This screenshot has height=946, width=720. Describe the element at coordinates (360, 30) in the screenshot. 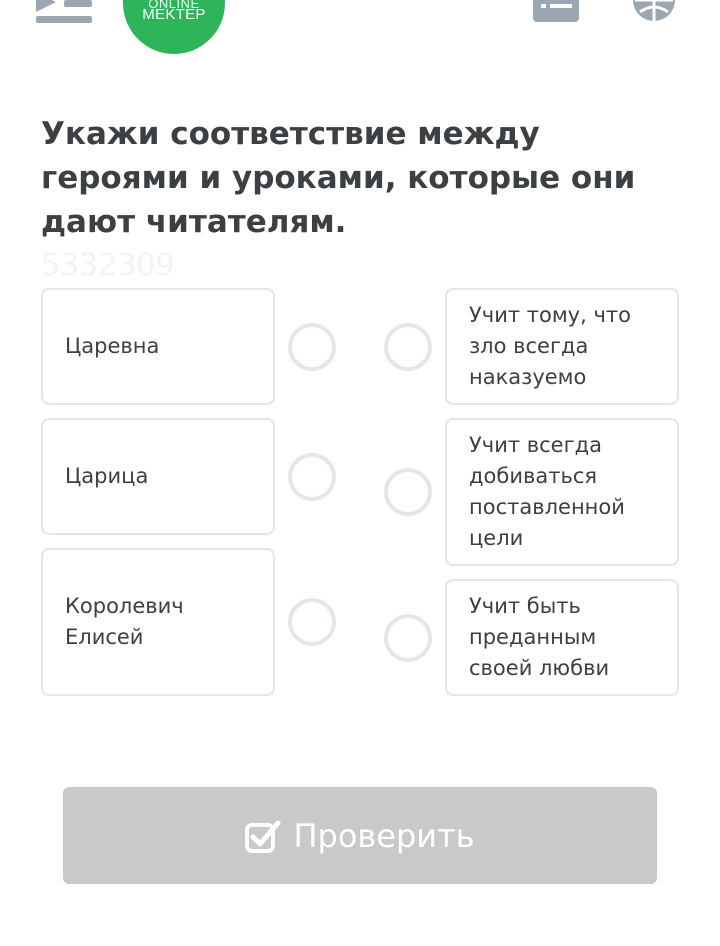

I see `top-bar: ONLINE MEKTEP` at that location.